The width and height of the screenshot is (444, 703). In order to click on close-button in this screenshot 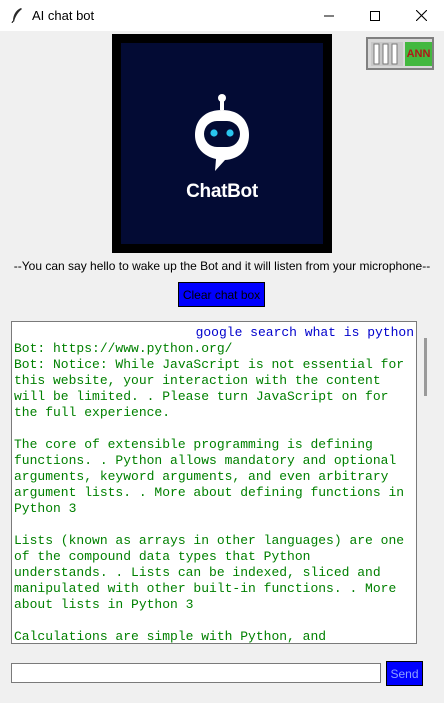, I will do `click(421, 15)`.